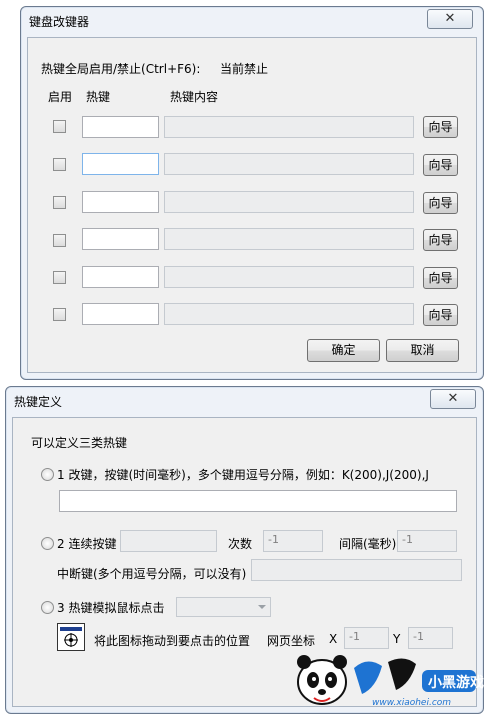 The image size is (487, 717). Describe the element at coordinates (194, 97) in the screenshot. I see `column-header-content: 热键内容` at that location.